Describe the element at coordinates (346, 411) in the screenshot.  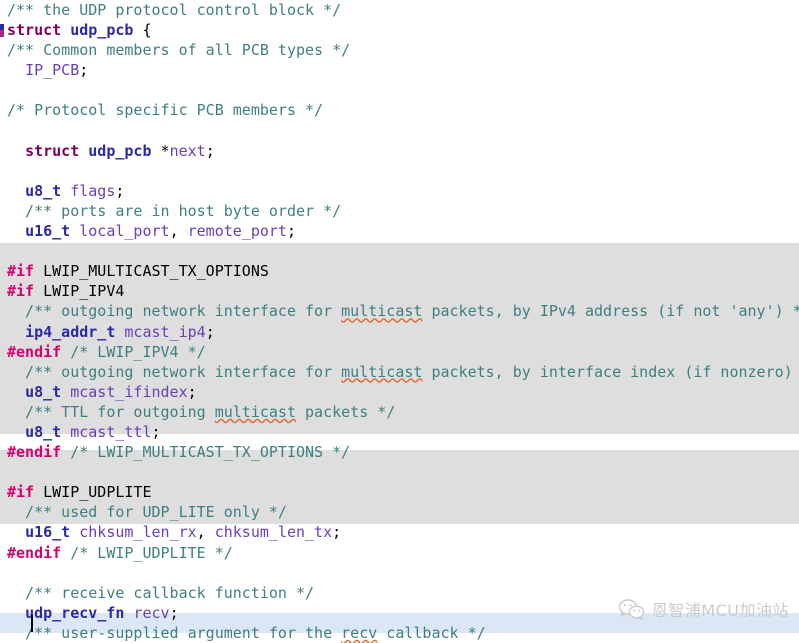
I see `code-token-cmt: packets */` at that location.